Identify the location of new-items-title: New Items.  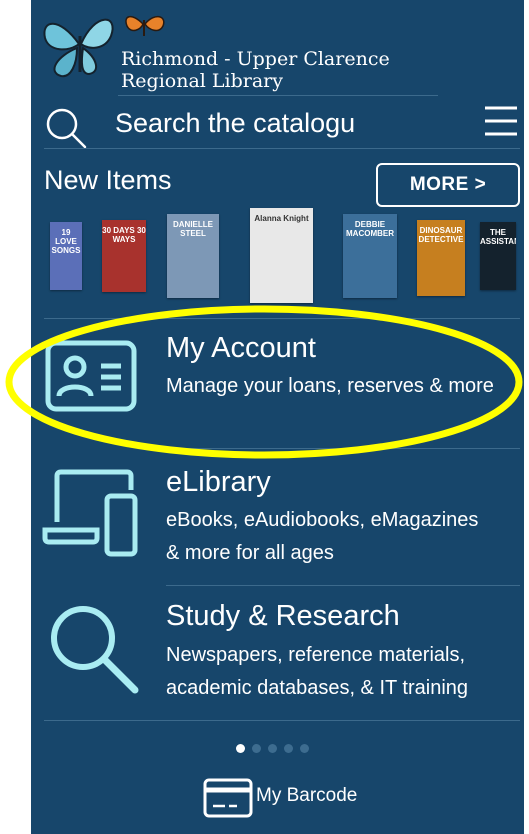
(108, 180).